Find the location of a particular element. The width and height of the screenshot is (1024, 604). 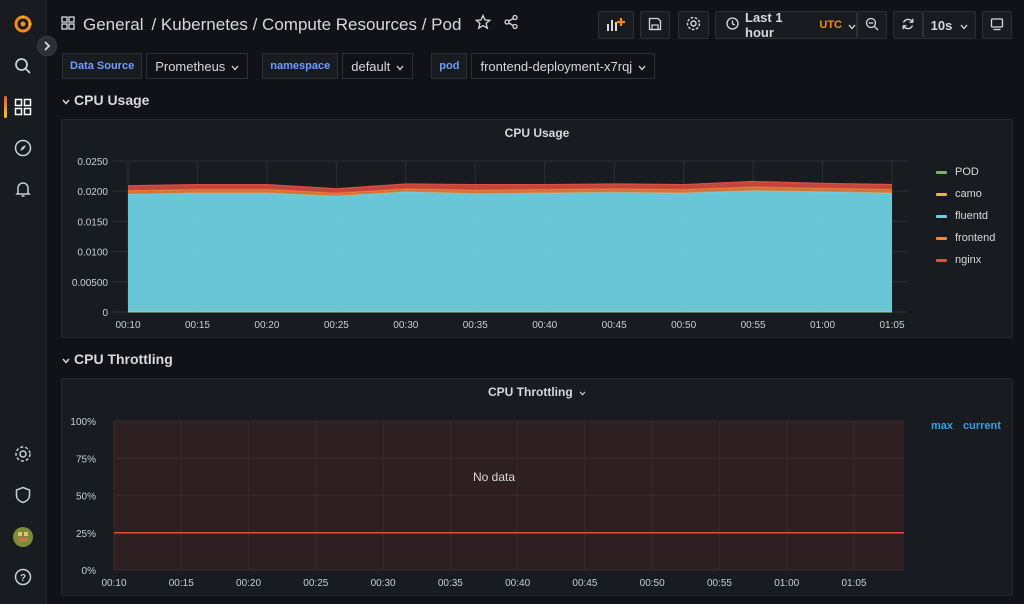

legend-label: nginx is located at coordinates (968, 260).